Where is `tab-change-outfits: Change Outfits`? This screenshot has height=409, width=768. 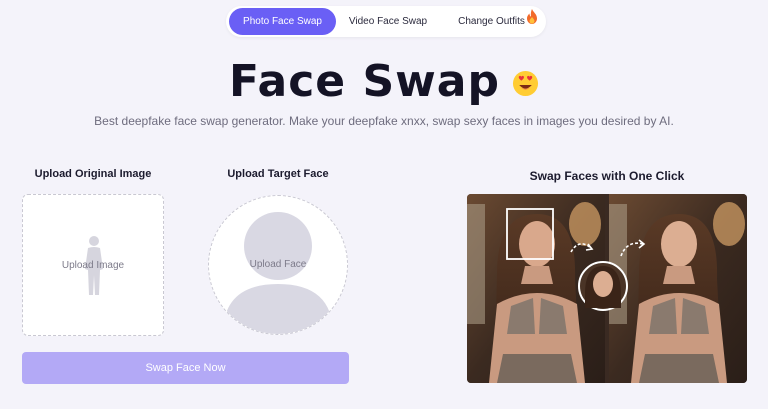 tab-change-outfits: Change Outfits is located at coordinates (491, 21).